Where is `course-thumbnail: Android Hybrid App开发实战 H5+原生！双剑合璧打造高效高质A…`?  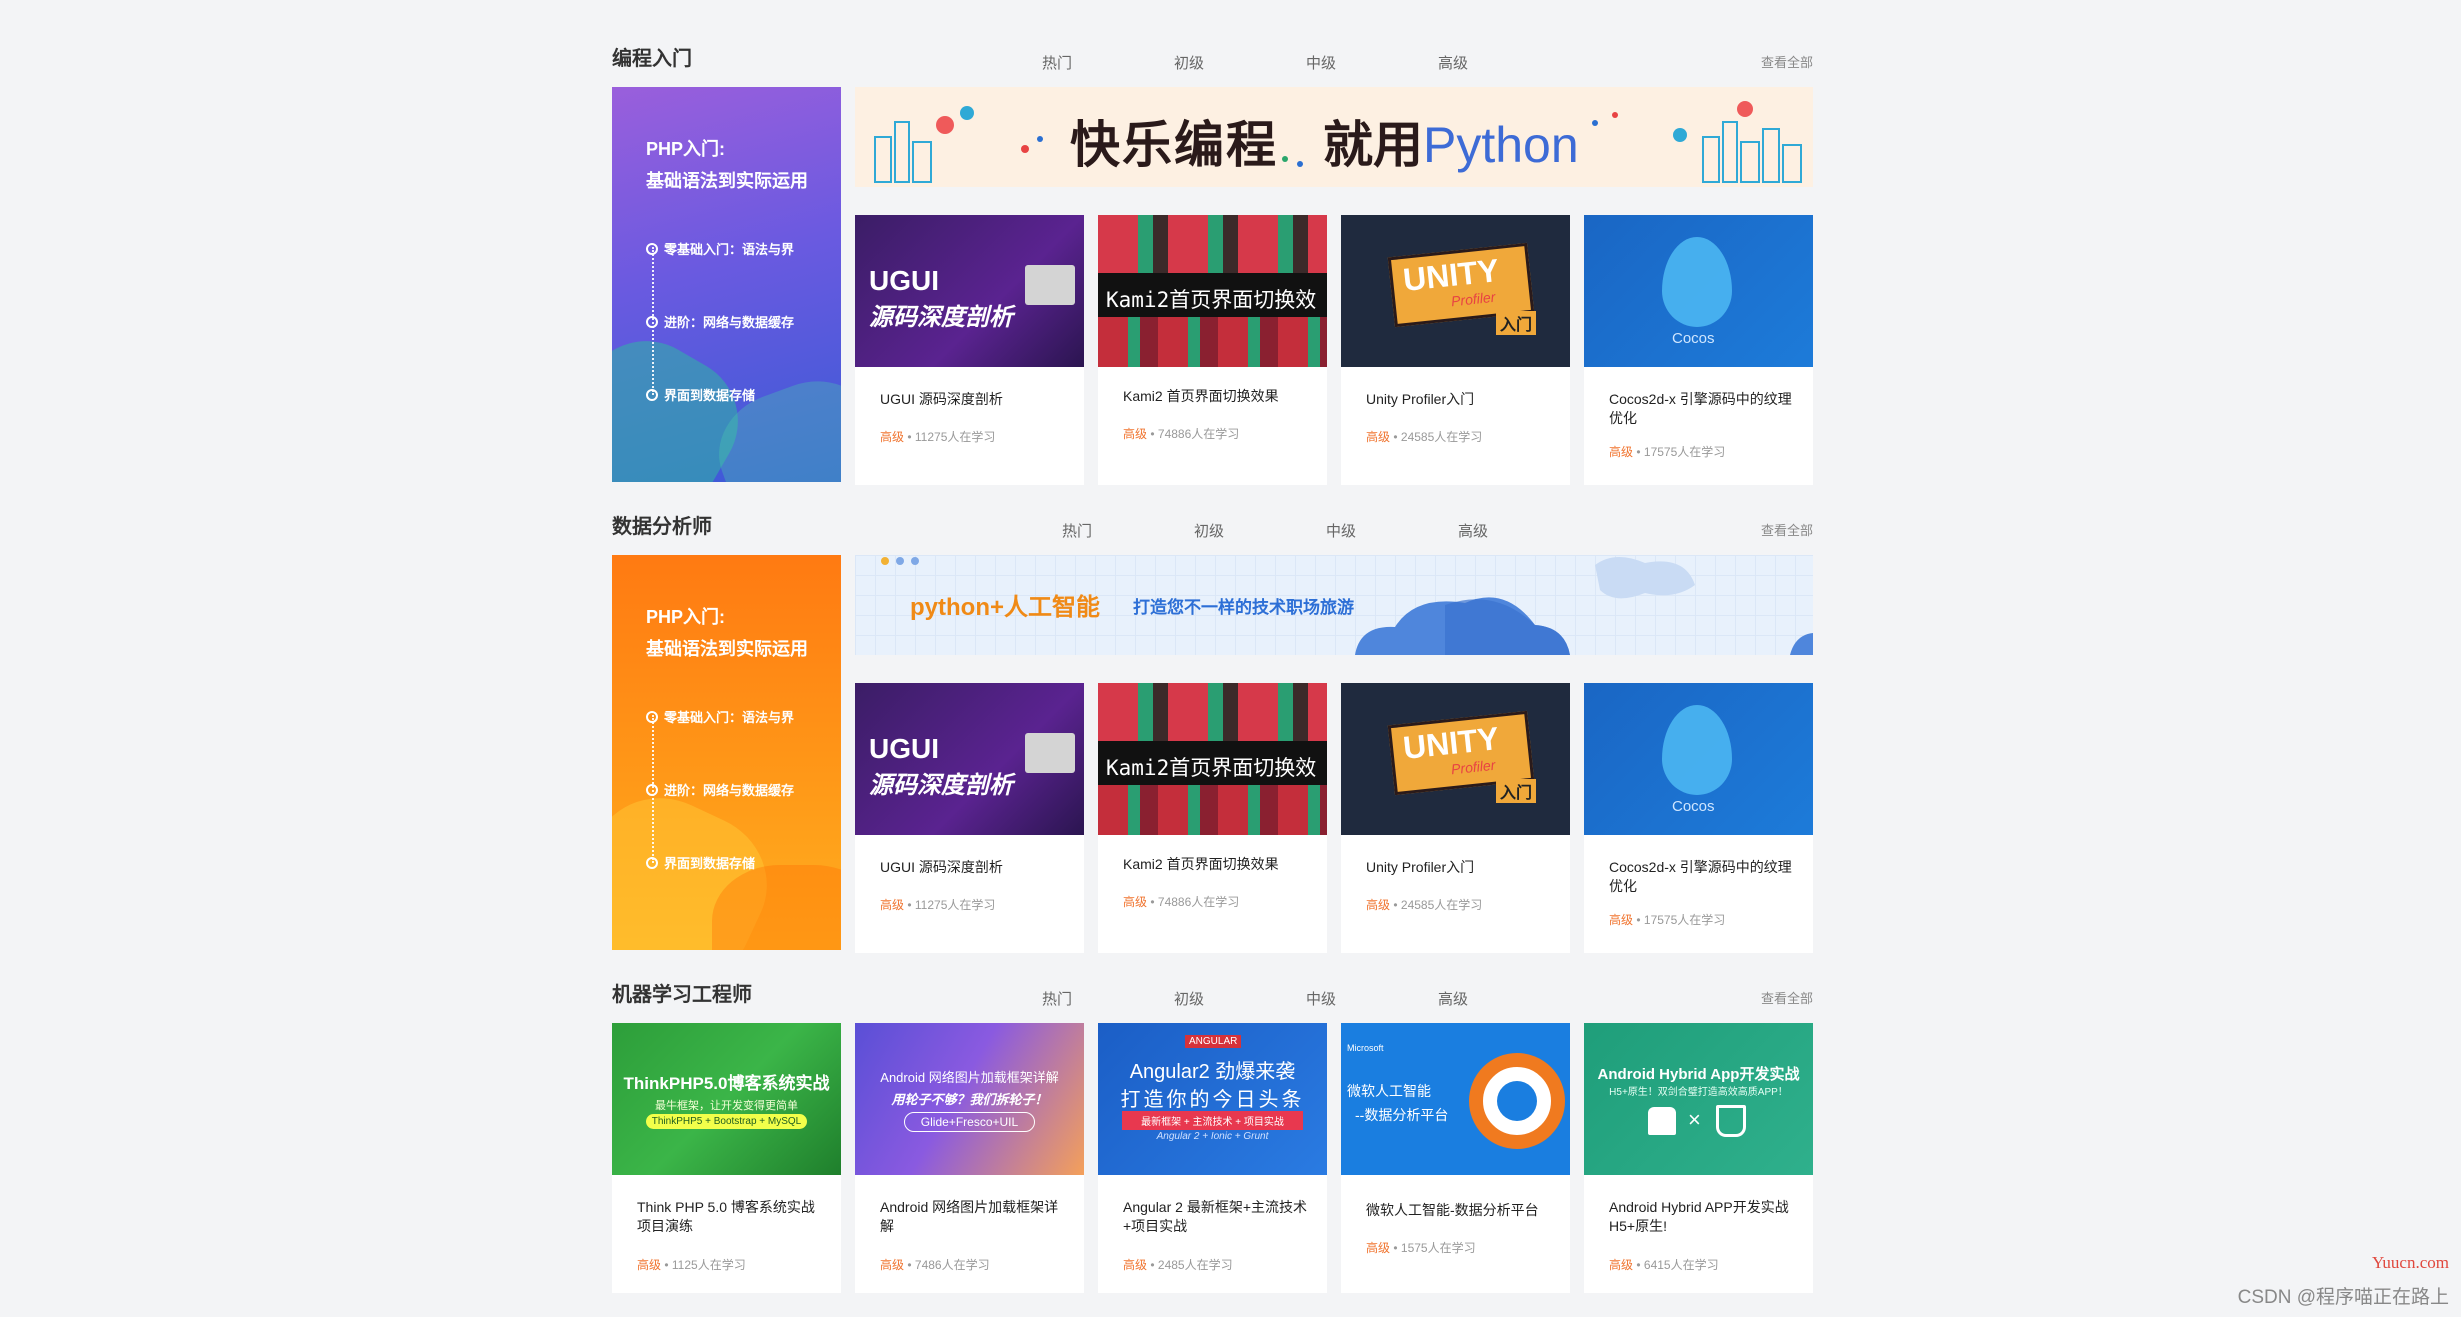 course-thumbnail: Android Hybrid App开发实战 H5+原生！双剑合璧打造高效高质A… is located at coordinates (1698, 1099).